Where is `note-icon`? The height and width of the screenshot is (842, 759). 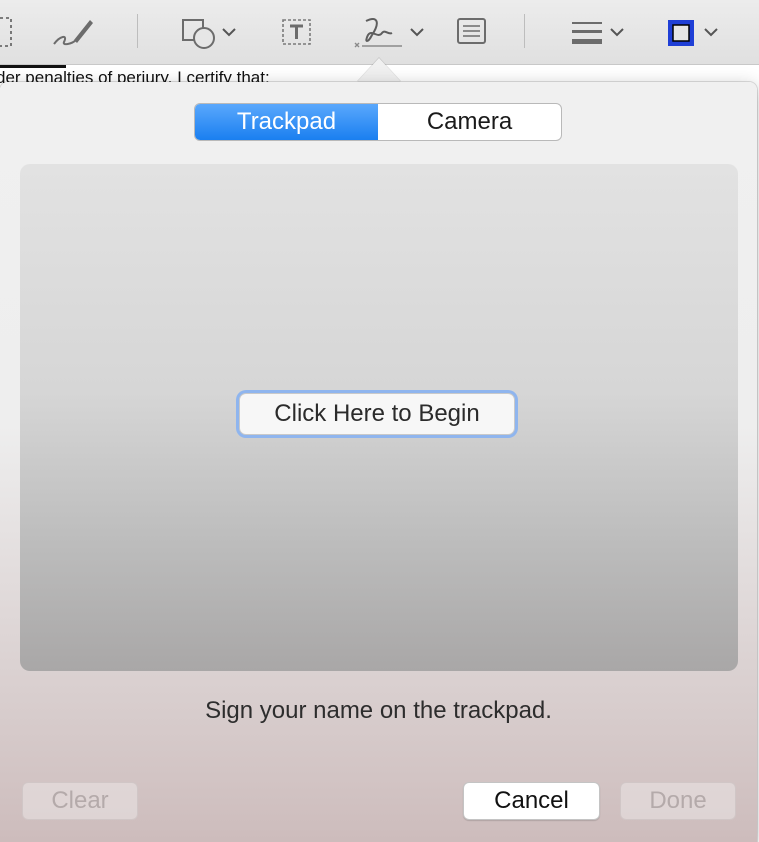
note-icon is located at coordinates (471, 31).